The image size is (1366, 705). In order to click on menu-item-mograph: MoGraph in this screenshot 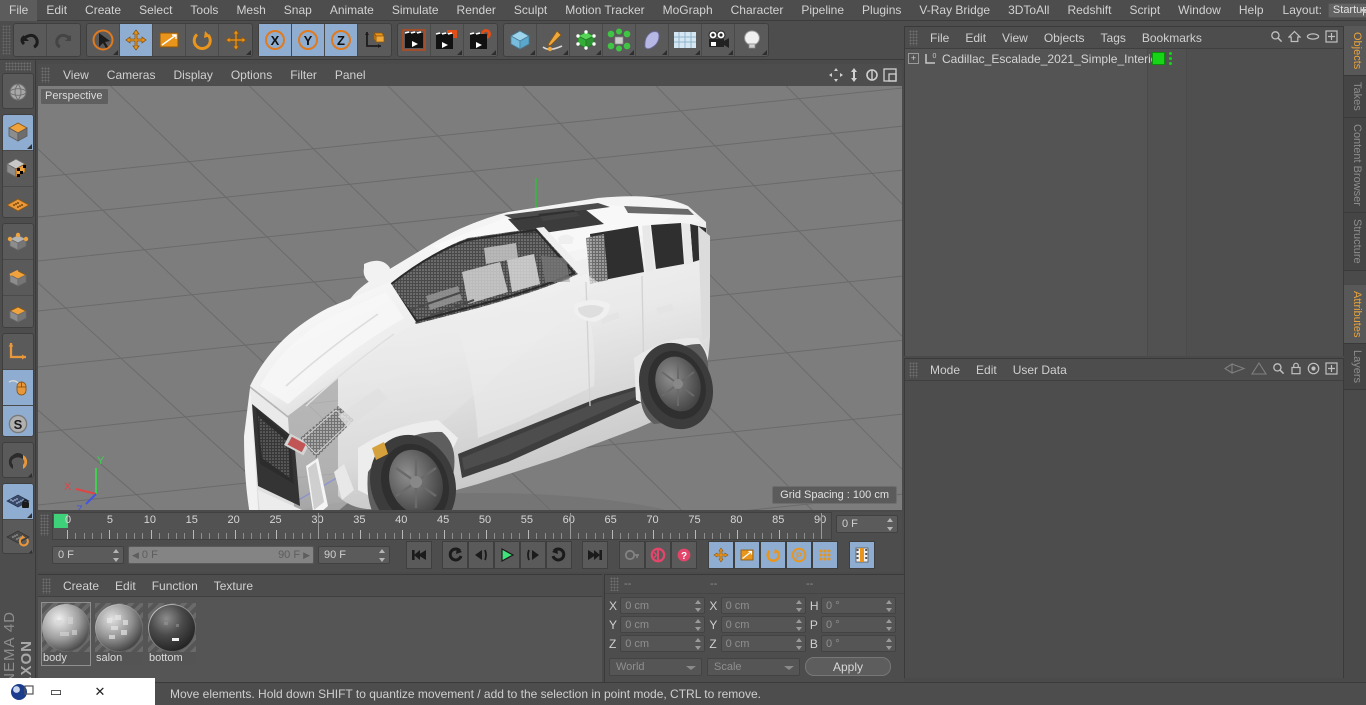, I will do `click(688, 10)`.